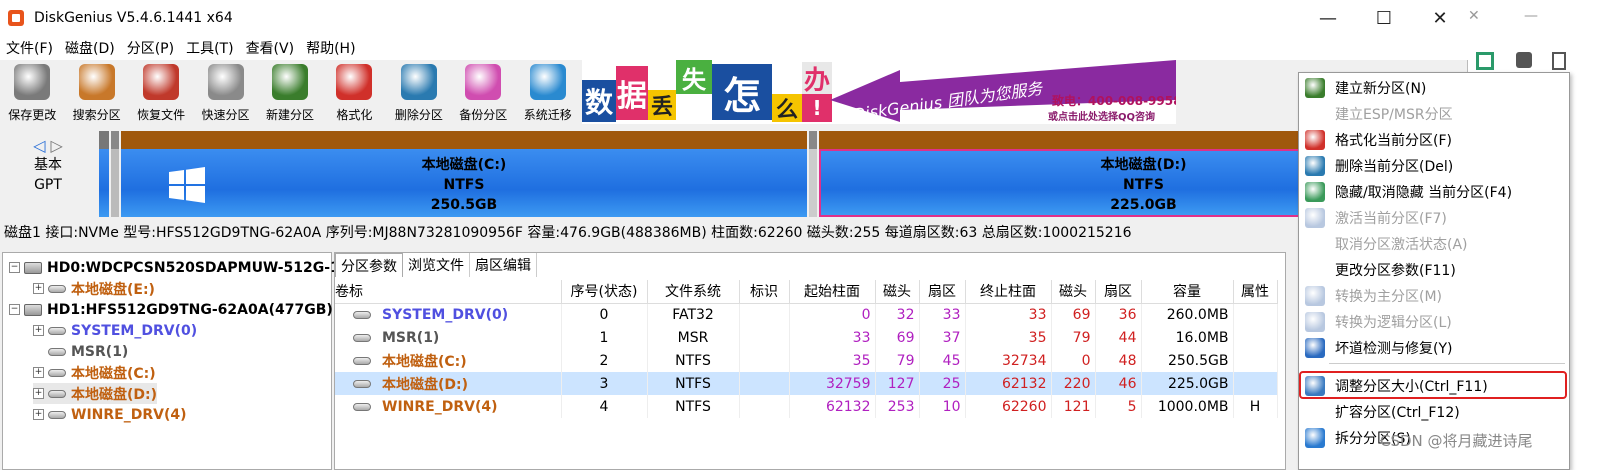 The image size is (1618, 470). Describe the element at coordinates (1524, 60) in the screenshot. I see `puzzle-icon` at that location.